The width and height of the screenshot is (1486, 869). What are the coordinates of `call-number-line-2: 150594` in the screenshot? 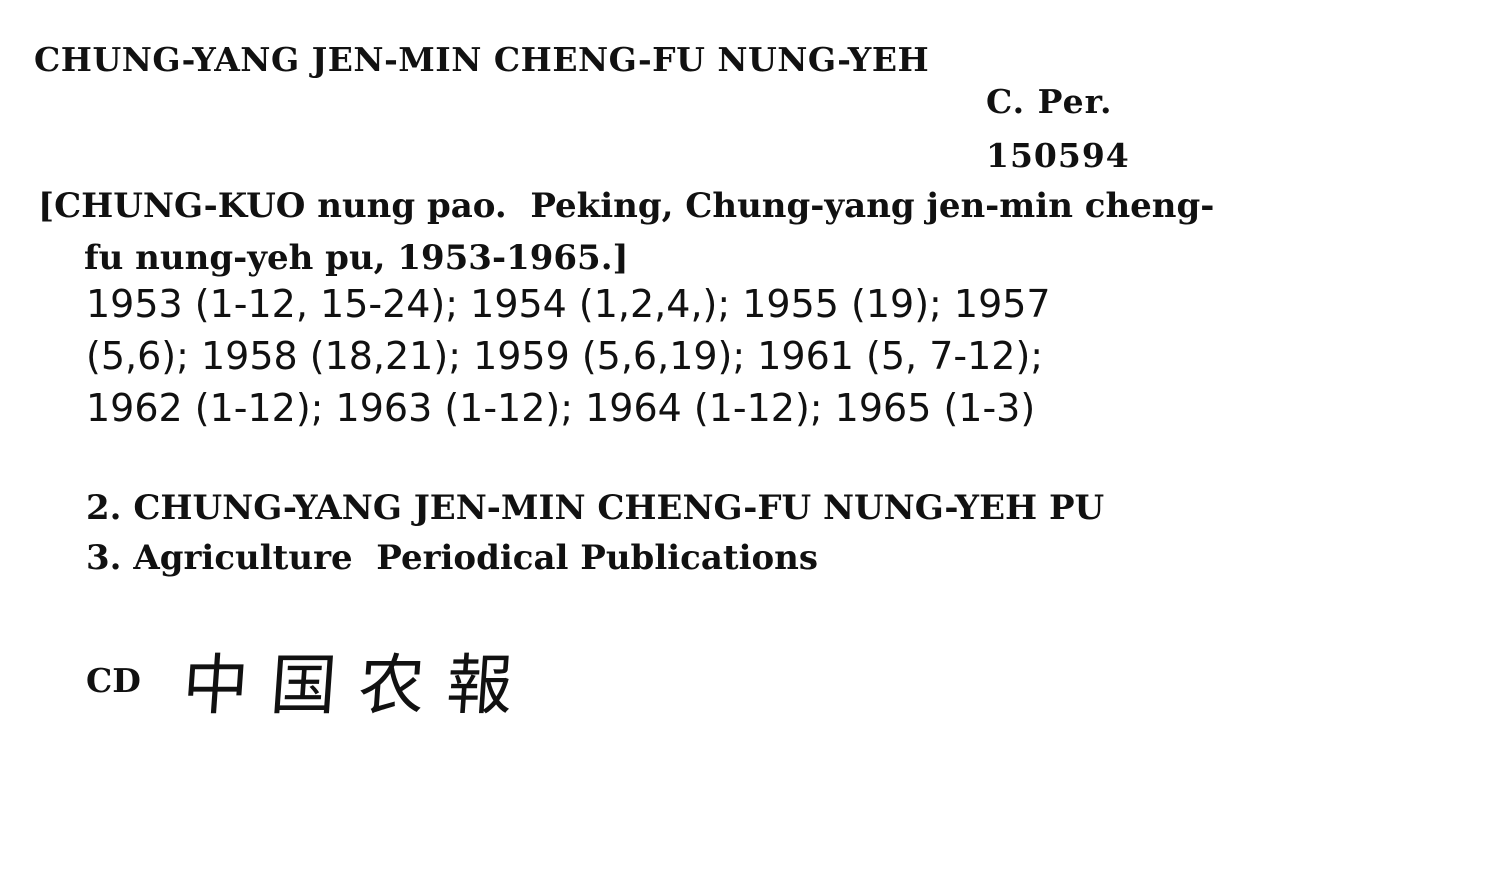 It's located at (1058, 155).